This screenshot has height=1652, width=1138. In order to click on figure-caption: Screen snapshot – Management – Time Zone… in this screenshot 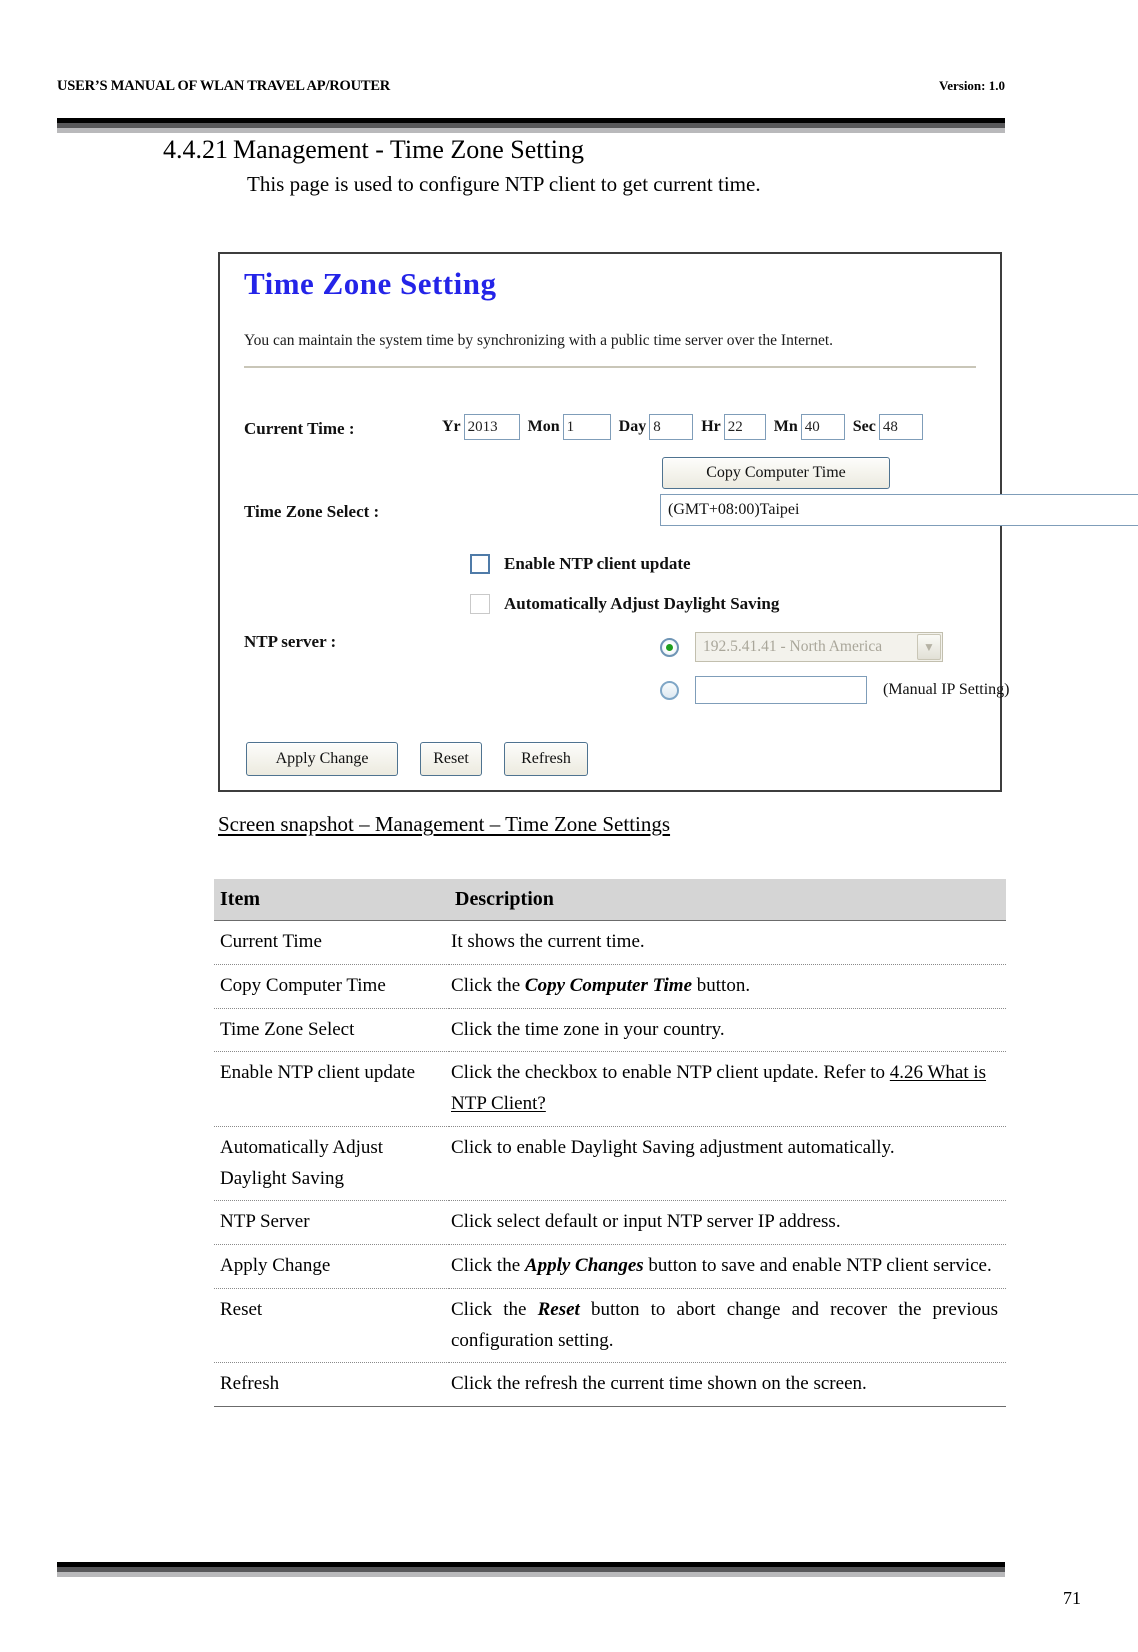, I will do `click(444, 824)`.